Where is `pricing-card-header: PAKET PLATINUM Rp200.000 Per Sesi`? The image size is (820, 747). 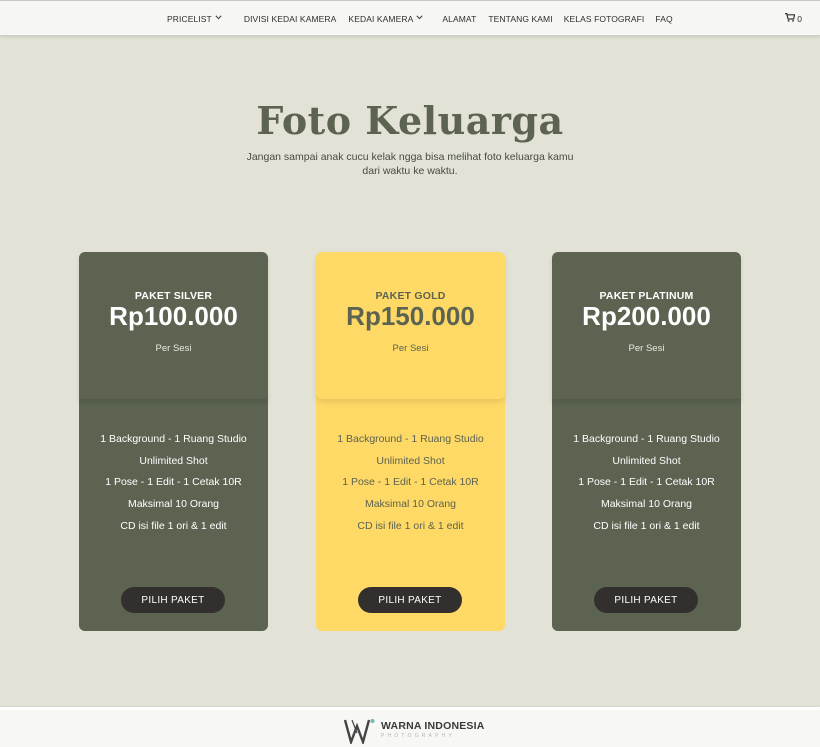 pricing-card-header: PAKET PLATINUM Rp200.000 Per Sesi is located at coordinates (646, 325).